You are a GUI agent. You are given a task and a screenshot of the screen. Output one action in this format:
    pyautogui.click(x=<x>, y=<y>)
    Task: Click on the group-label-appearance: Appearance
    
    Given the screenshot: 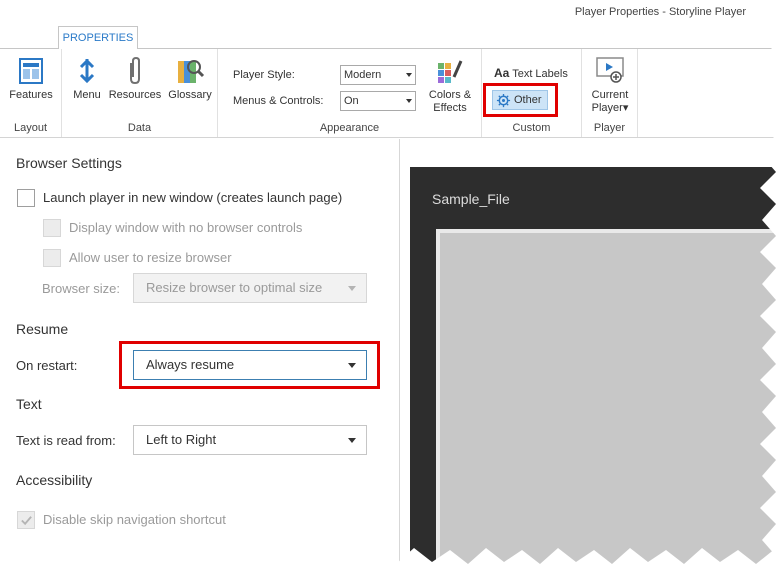 What is the action you would take?
    pyautogui.click(x=349, y=128)
    